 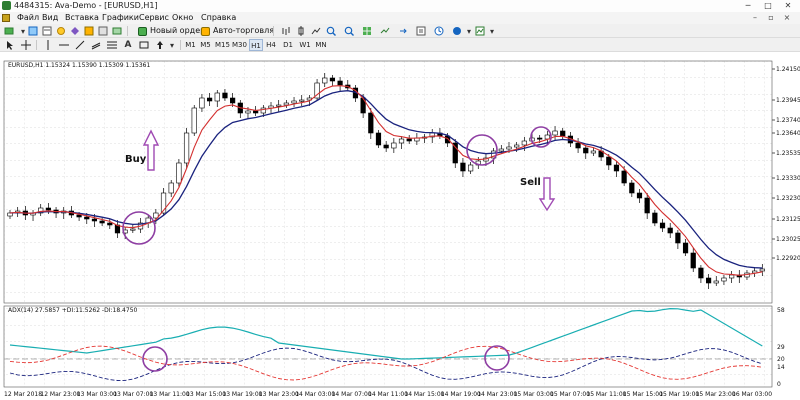 What do you see at coordinates (316, 31) in the screenshot?
I see `line-chart-icon` at bounding box center [316, 31].